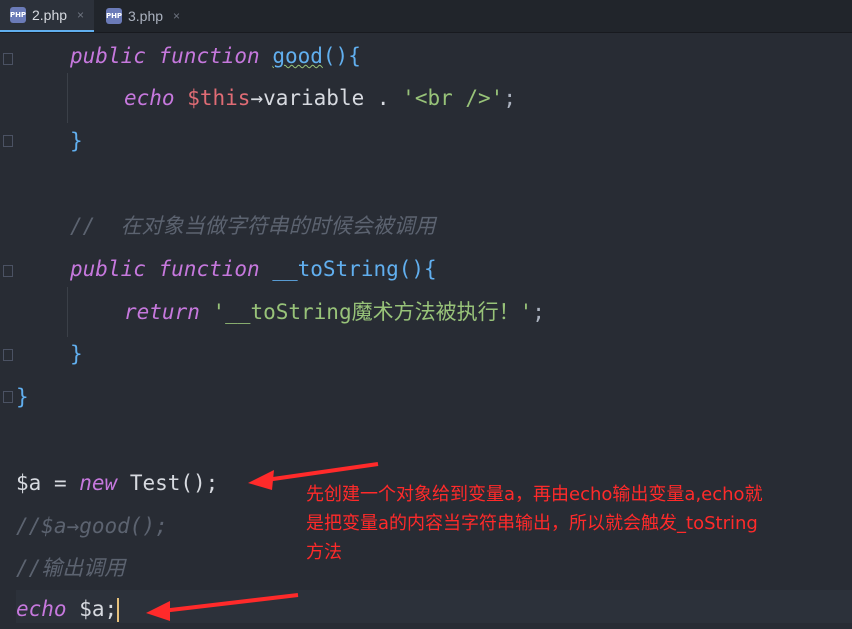 The width and height of the screenshot is (852, 629). What do you see at coordinates (532, 523) in the screenshot?
I see `annotation-line: 是把变量a的内容当字符串输出，所以就会触发_toString` at bounding box center [532, 523].